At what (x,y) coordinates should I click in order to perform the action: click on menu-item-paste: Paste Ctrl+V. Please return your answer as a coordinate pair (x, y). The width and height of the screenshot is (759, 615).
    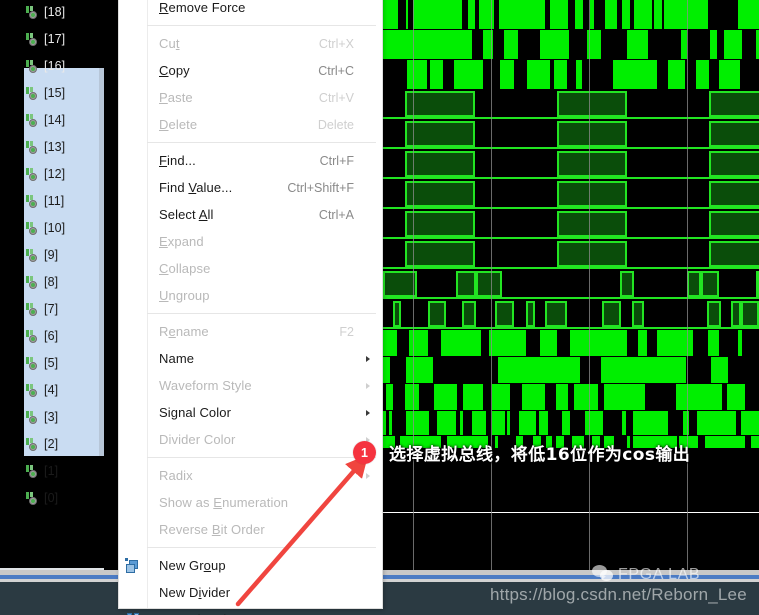
    Looking at the image, I should click on (250, 97).